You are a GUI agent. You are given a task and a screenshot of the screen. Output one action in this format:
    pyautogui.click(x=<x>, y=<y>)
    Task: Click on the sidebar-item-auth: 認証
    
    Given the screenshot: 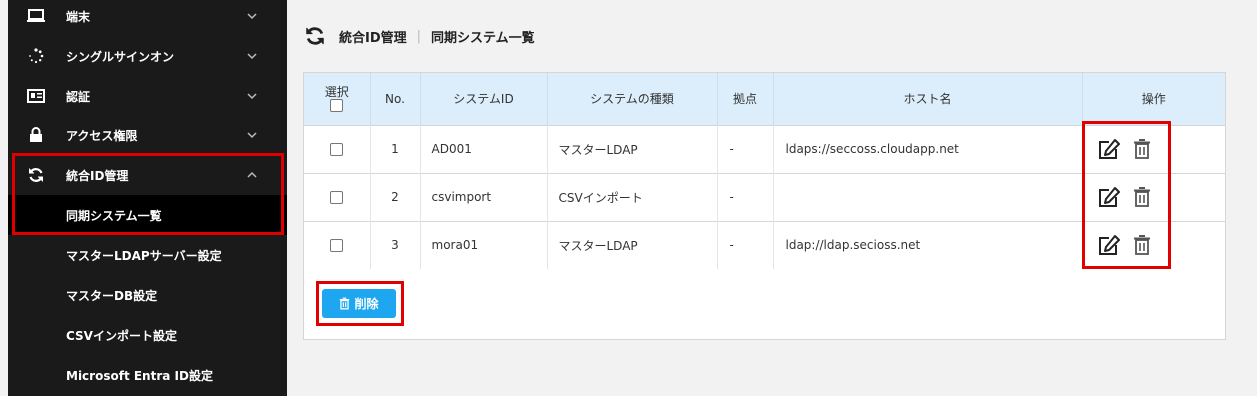 What is the action you would take?
    pyautogui.click(x=147, y=96)
    